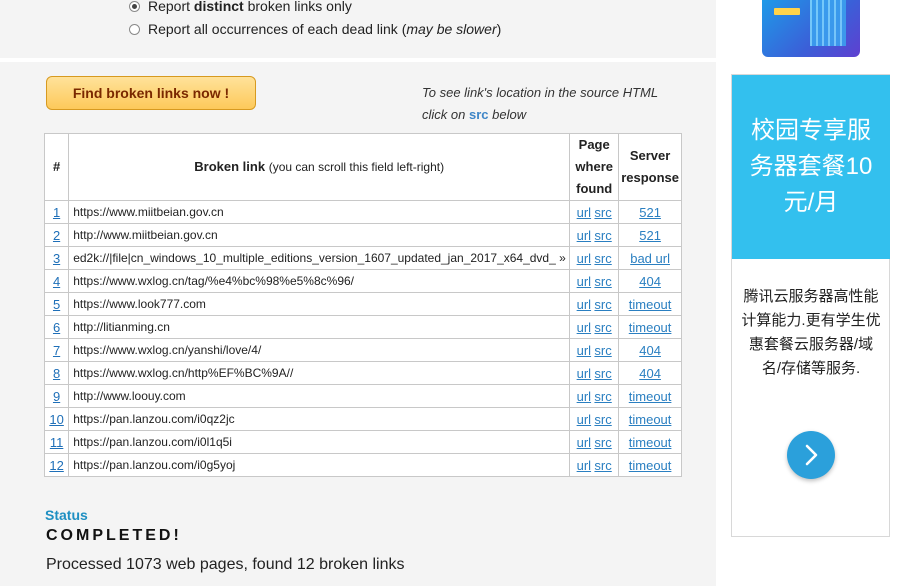 This screenshot has height=586, width=908. What do you see at coordinates (594, 167) in the screenshot?
I see `header-page-where-found: Page where found` at bounding box center [594, 167].